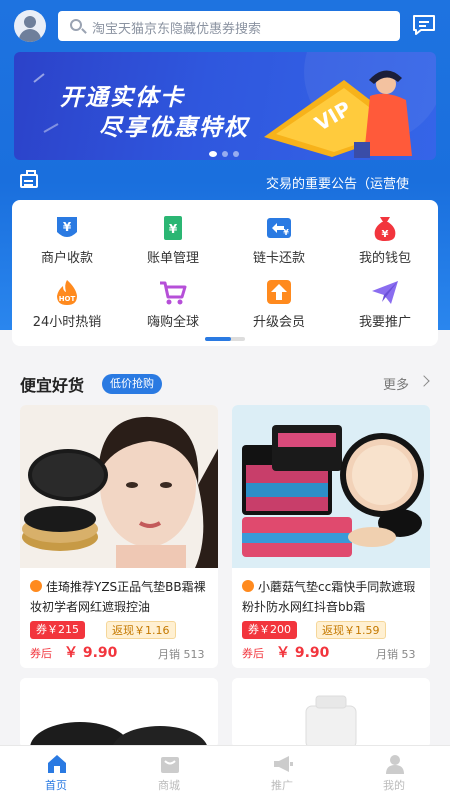 The height and width of the screenshot is (800, 450). I want to click on upgrade-arrow-icon, so click(279, 292).